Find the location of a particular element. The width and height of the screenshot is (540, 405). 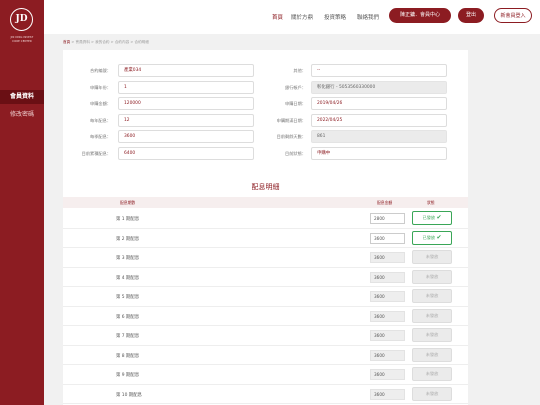

table-row: 第 7 期配息 3600 未發放 is located at coordinates (265, 336).